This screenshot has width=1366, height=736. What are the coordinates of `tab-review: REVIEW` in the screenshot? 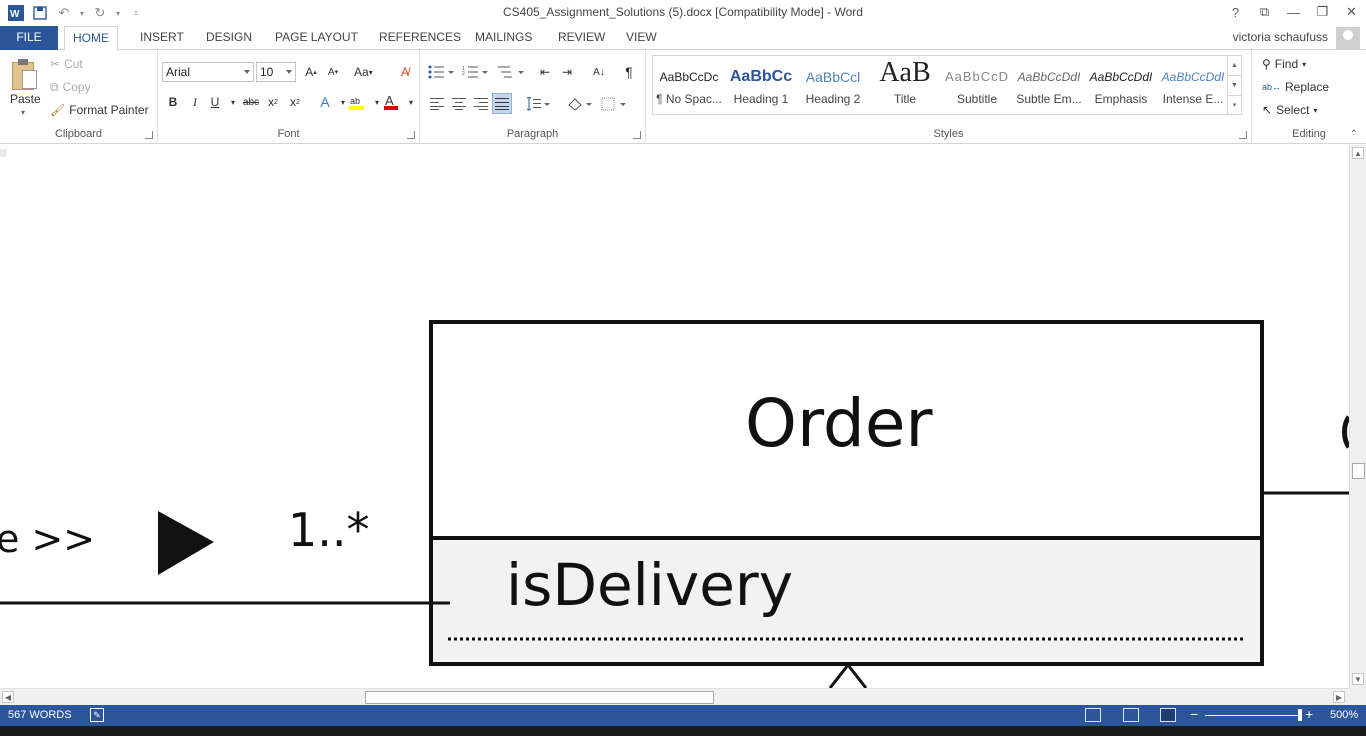 It's located at (581, 38).